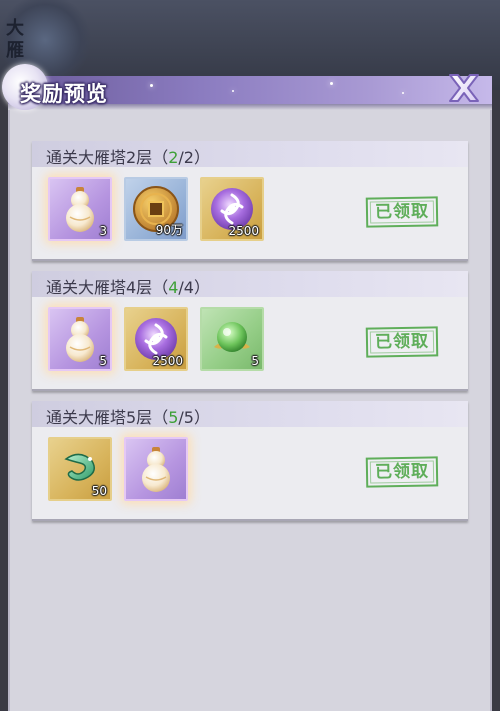 The image size is (500, 711). What do you see at coordinates (99, 287) in the screenshot?
I see `reward-tier-label: 通关大雁塔4层` at bounding box center [99, 287].